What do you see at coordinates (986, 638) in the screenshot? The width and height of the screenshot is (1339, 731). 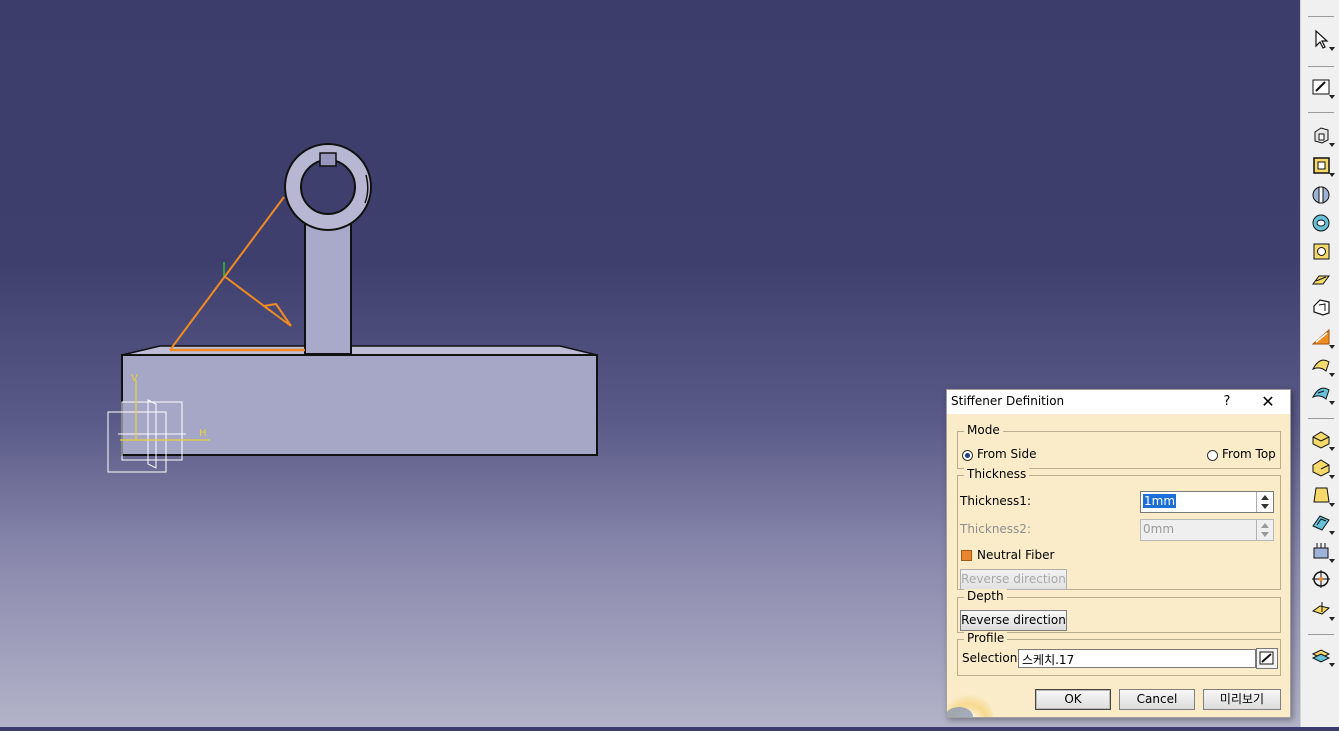 I see `profile-legend: Profile` at bounding box center [986, 638].